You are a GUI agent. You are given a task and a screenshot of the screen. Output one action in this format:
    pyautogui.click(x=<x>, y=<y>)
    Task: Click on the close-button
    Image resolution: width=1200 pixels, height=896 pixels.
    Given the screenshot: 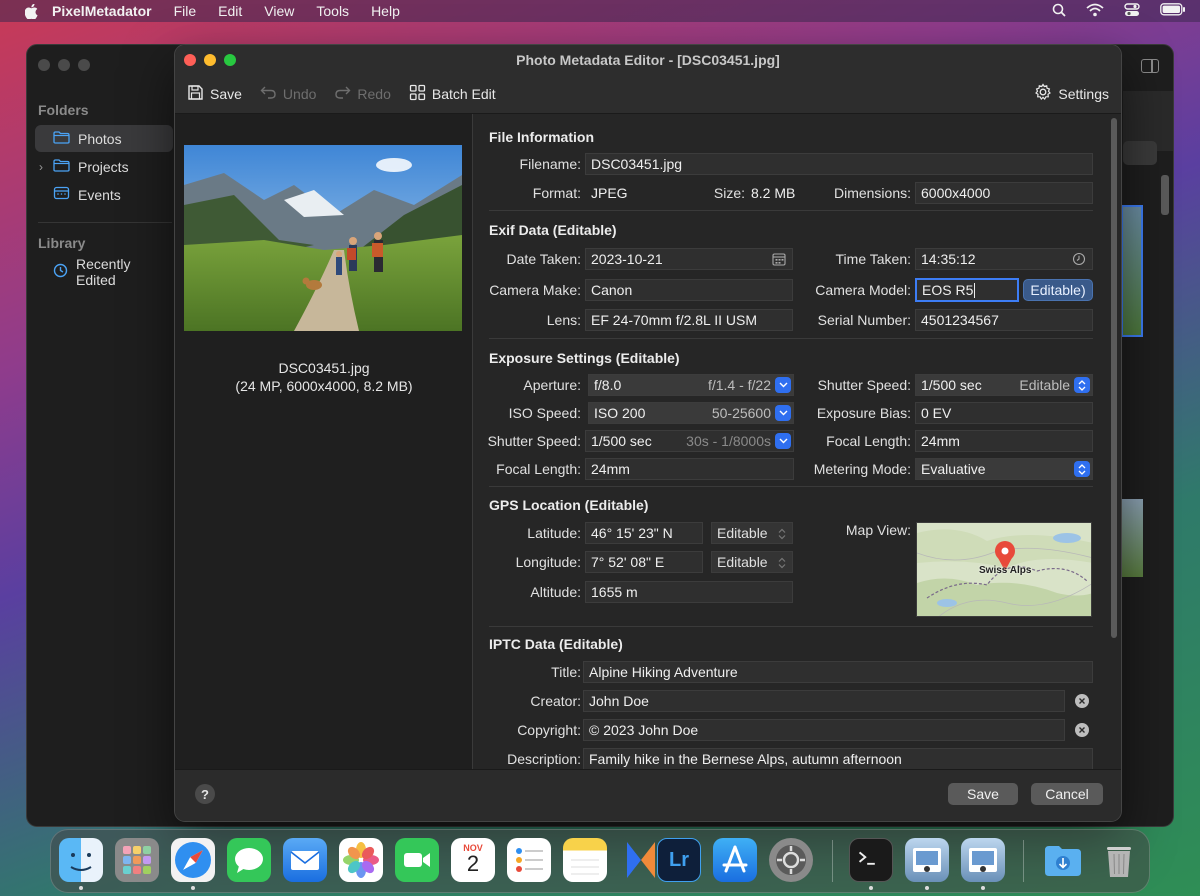 What is the action you would take?
    pyautogui.click(x=190, y=60)
    